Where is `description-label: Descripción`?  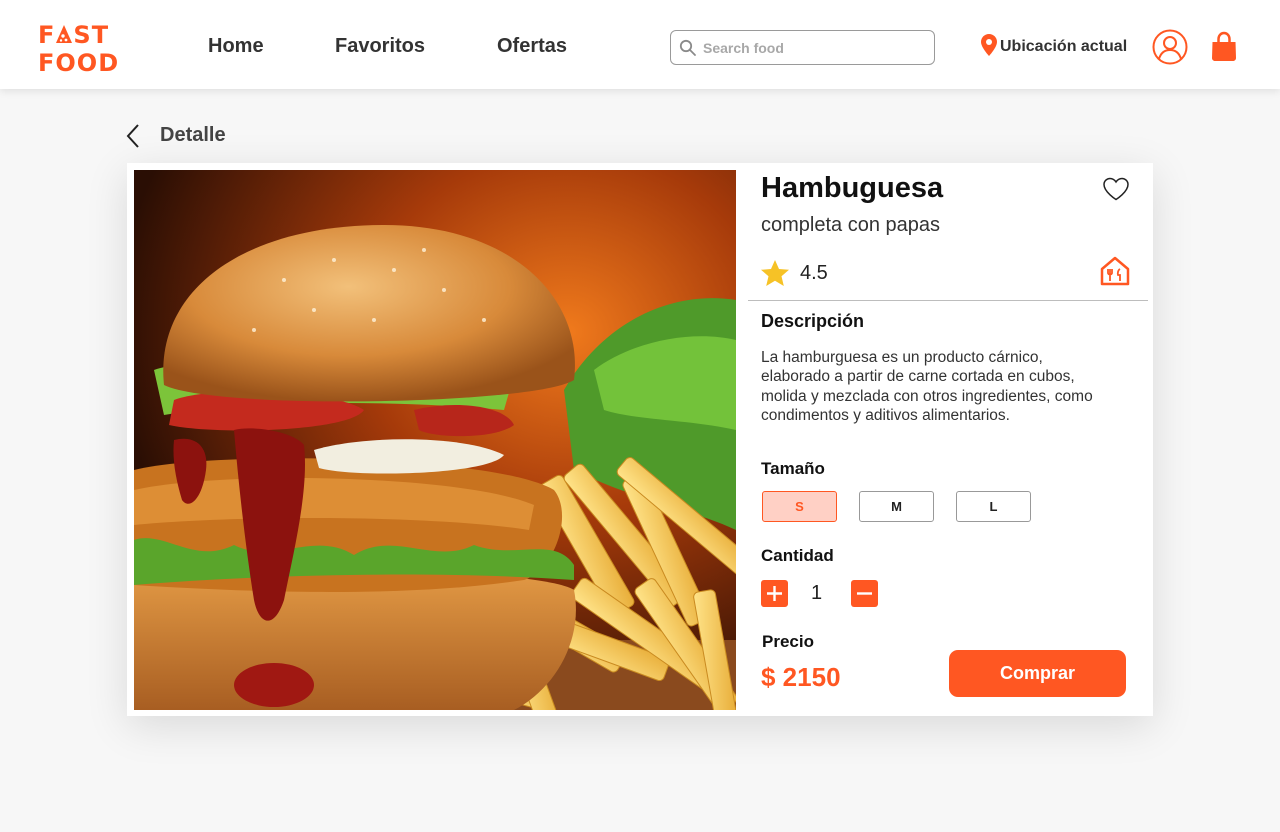 description-label: Descripción is located at coordinates (813, 321).